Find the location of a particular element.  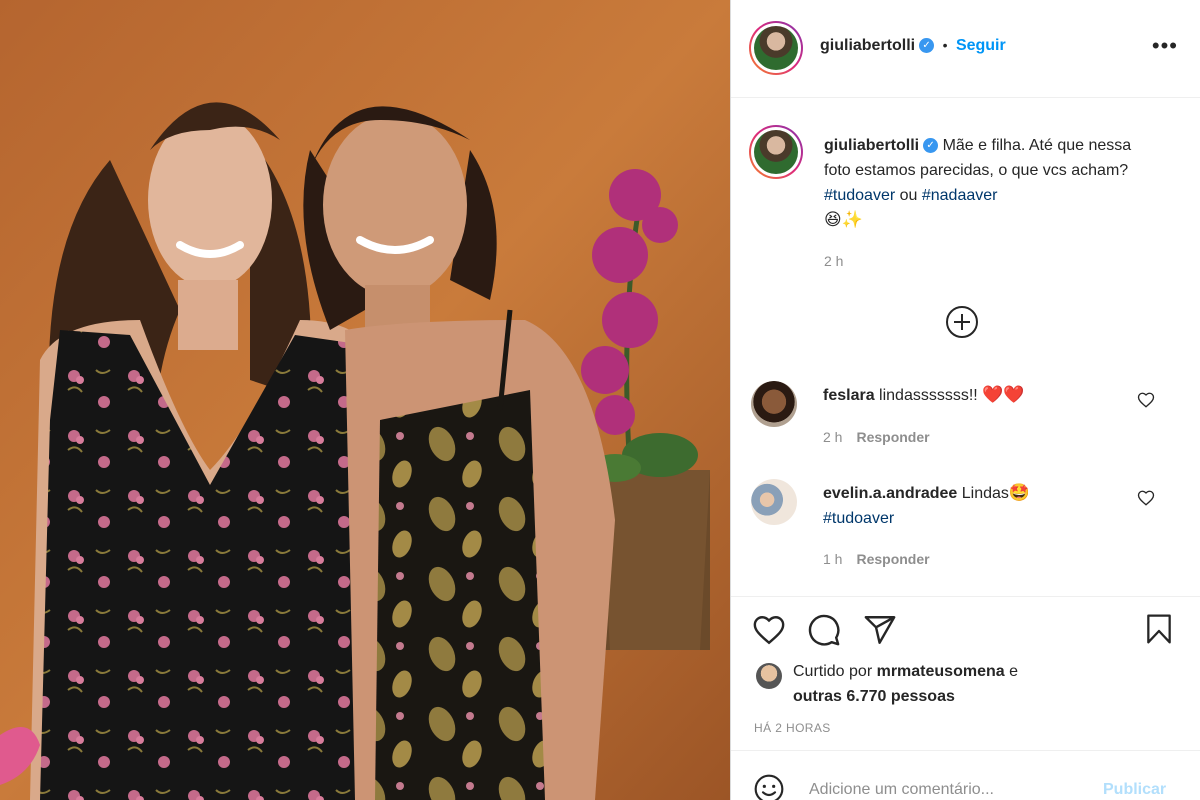

share-send-icon is located at coordinates (880, 630).